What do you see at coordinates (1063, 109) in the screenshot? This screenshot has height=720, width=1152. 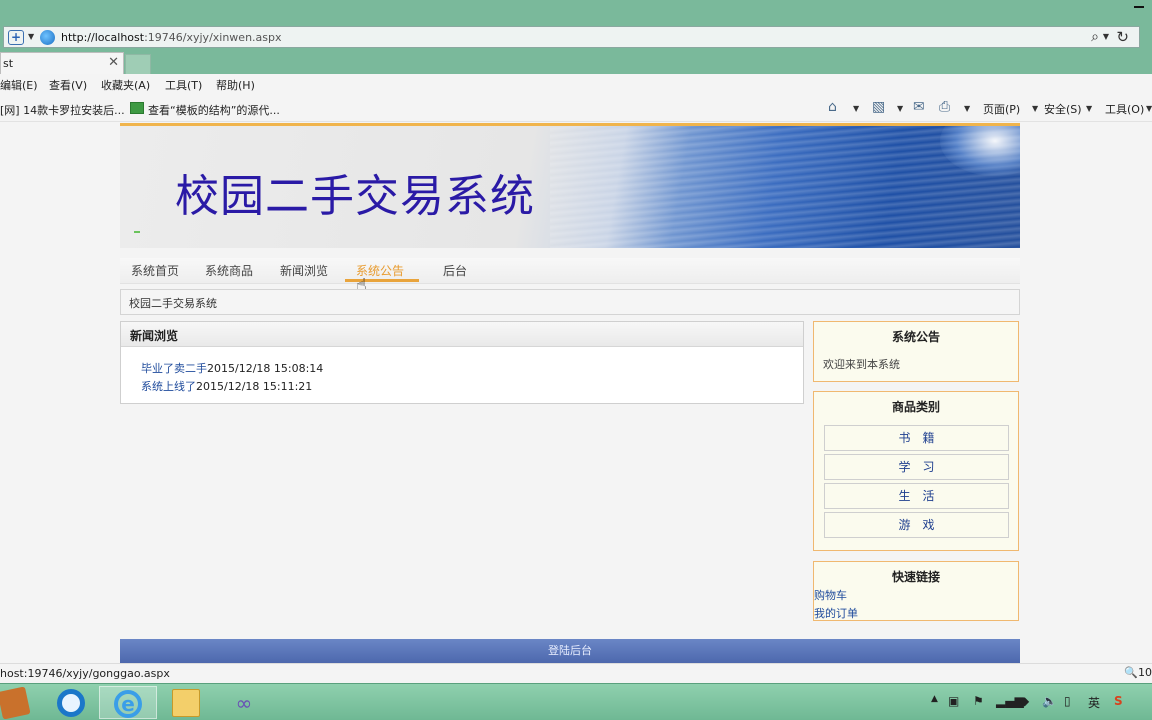 I see `safety-menu: 安全(S)` at bounding box center [1063, 109].